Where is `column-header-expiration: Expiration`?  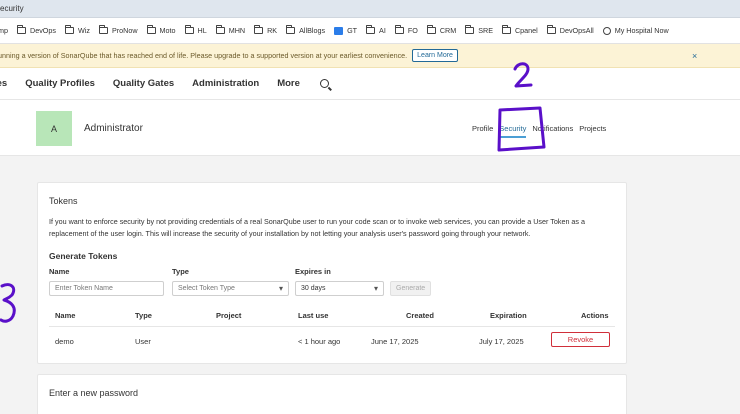
column-header-expiration: Expiration is located at coordinates (508, 315).